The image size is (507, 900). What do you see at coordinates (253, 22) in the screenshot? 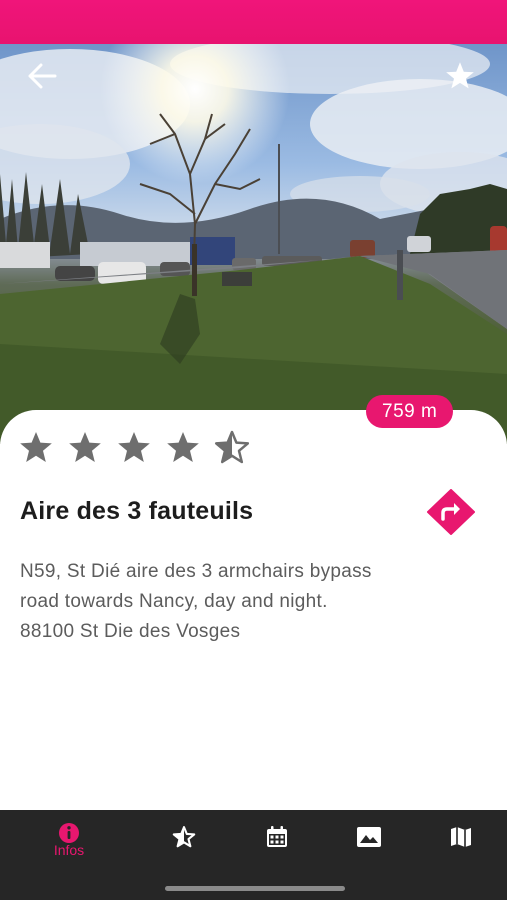
I see `status-bar` at bounding box center [253, 22].